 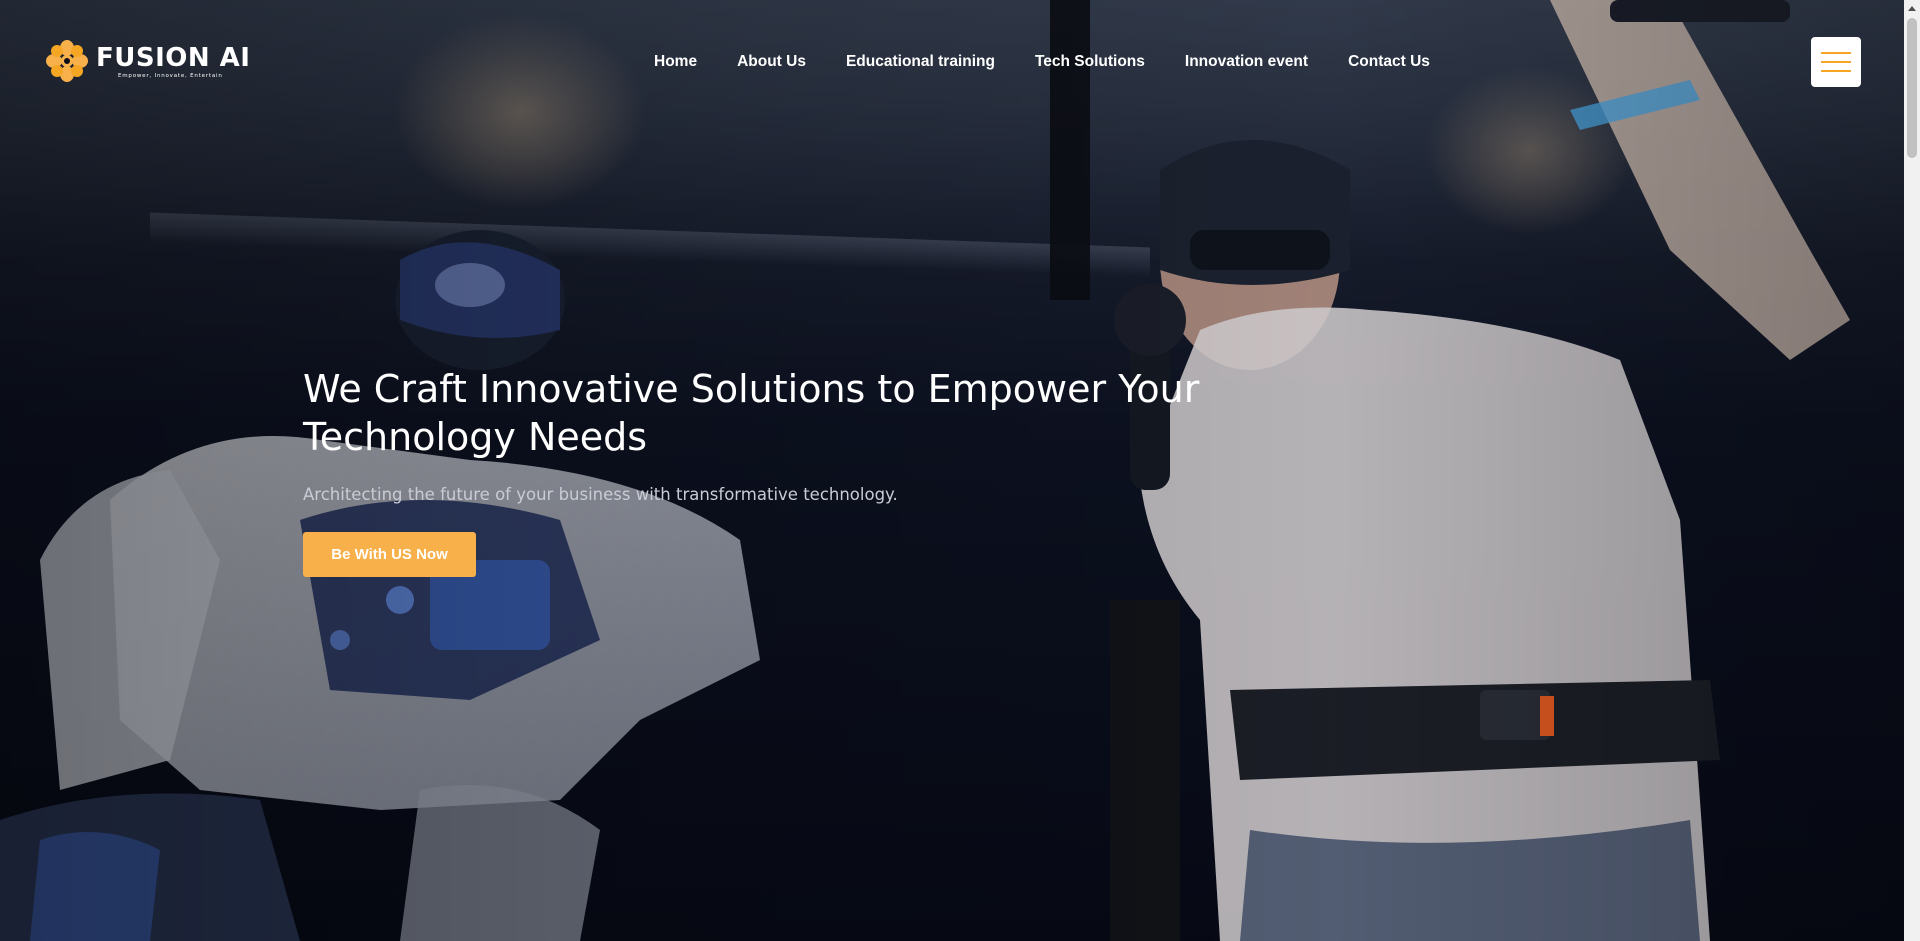 What do you see at coordinates (1912, 88) in the screenshot?
I see `scroll-thumb` at bounding box center [1912, 88].